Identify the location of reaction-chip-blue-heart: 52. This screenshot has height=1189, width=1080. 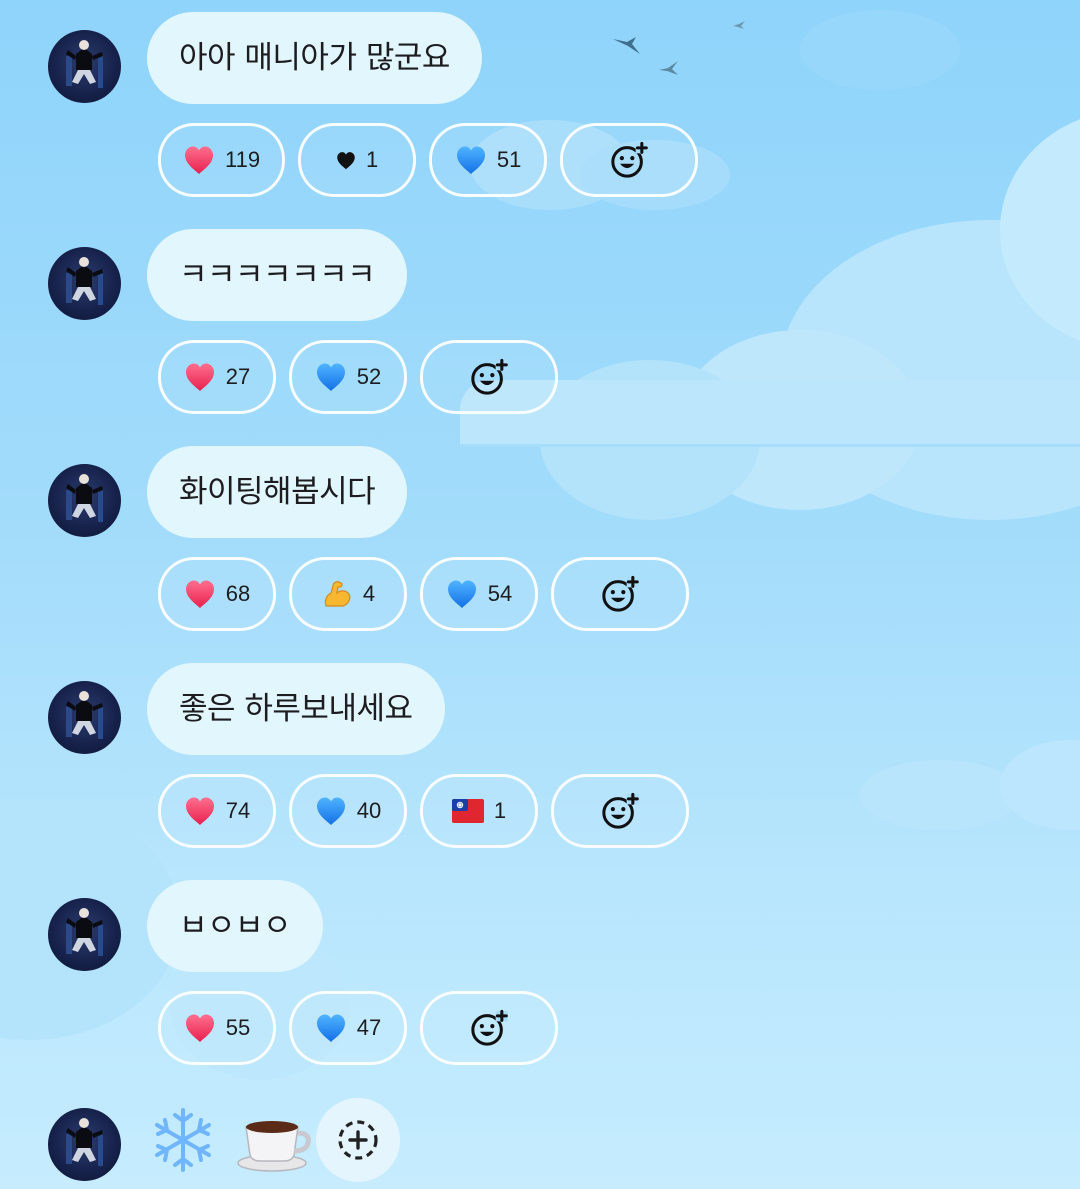
(348, 377).